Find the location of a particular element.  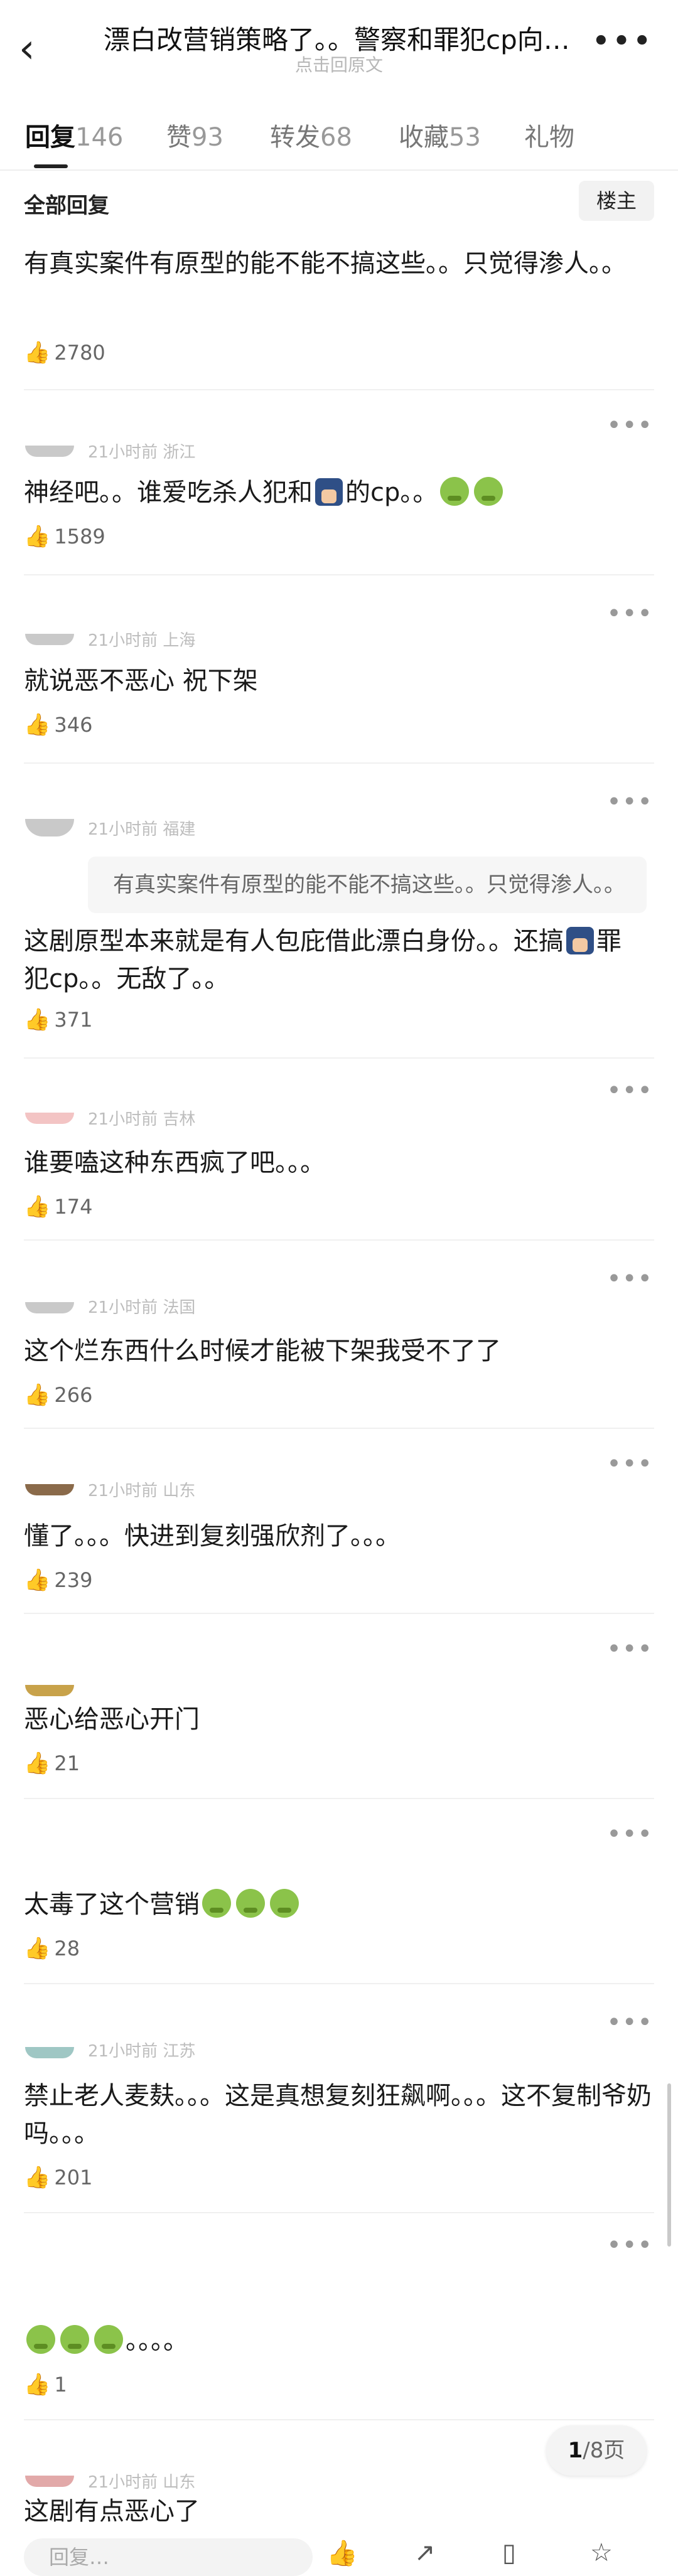

page-indicator: 1/8页 is located at coordinates (596, 2450).